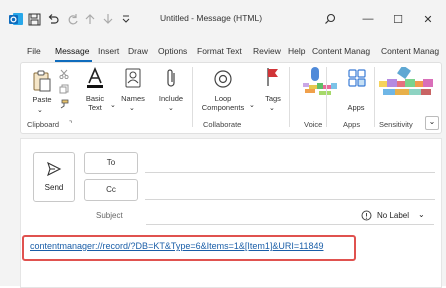  What do you see at coordinates (54, 187) in the screenshot?
I see `send-label: Send` at bounding box center [54, 187].